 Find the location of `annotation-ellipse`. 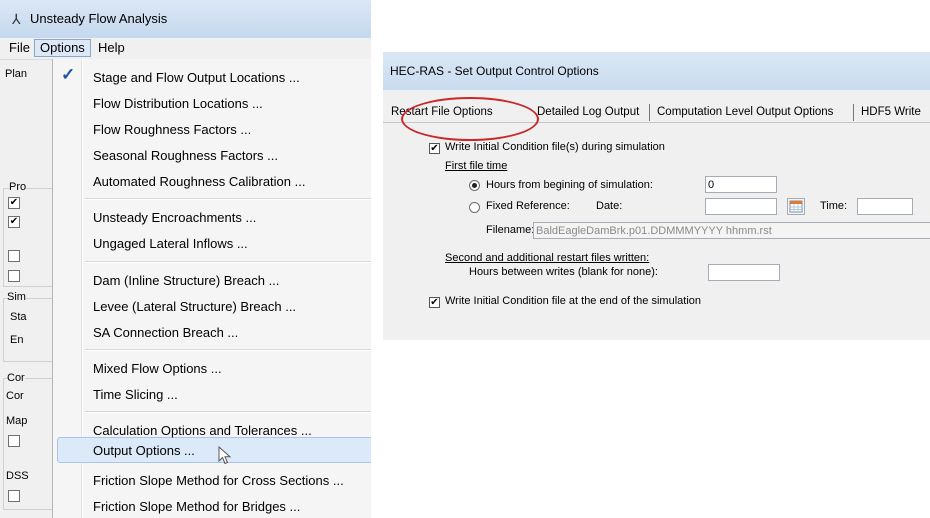

annotation-ellipse is located at coordinates (470, 119).